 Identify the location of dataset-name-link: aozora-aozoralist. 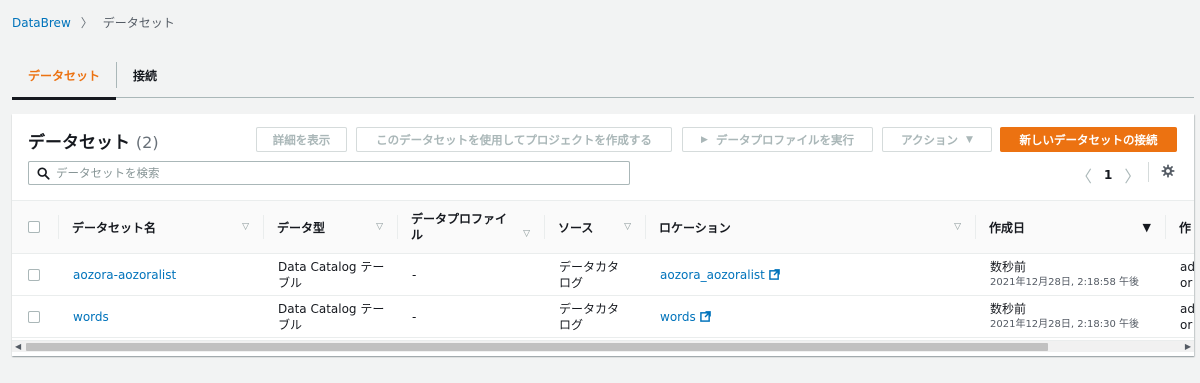
(124, 274).